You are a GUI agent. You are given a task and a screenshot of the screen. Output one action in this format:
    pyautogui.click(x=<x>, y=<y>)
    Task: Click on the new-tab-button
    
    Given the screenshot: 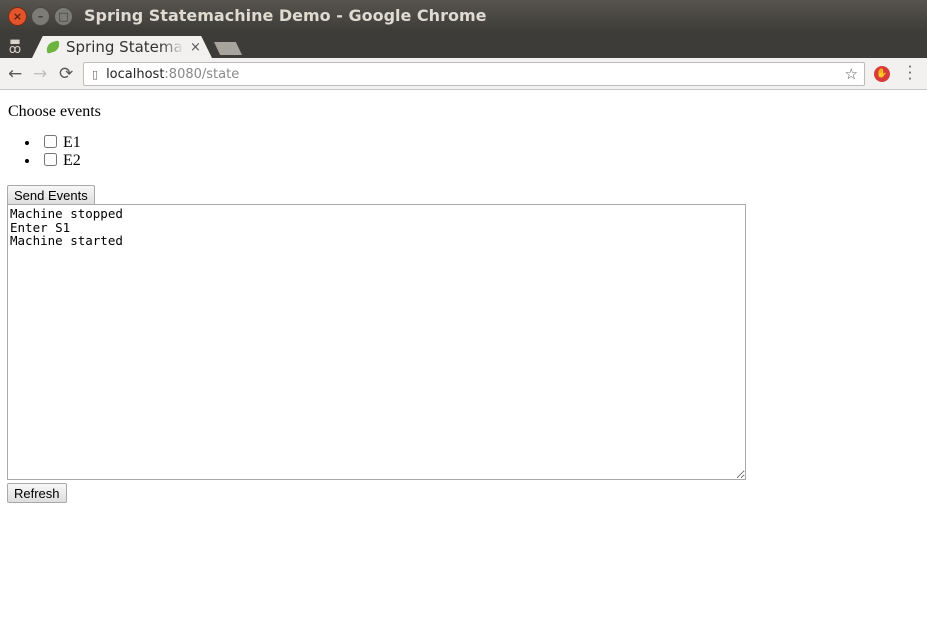 What is the action you would take?
    pyautogui.click(x=228, y=48)
    